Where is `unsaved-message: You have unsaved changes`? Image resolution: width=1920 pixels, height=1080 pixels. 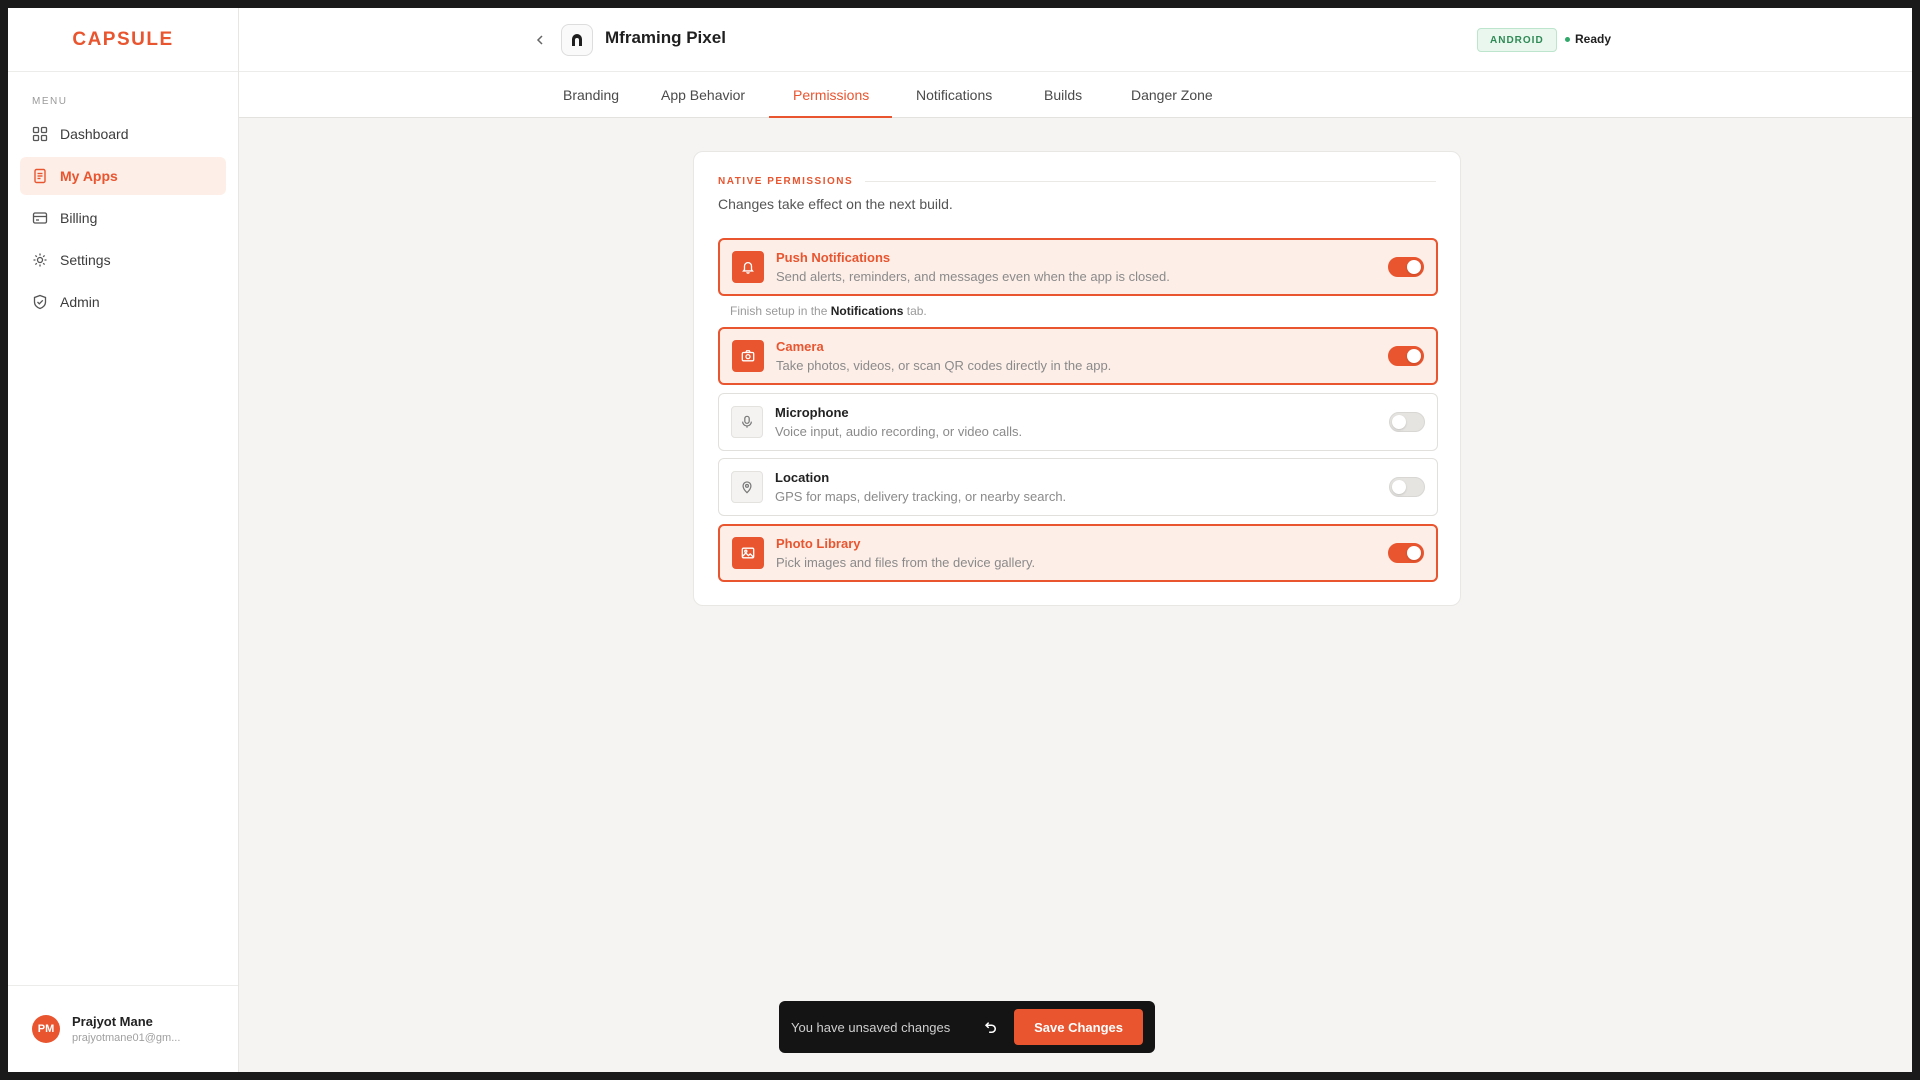 unsaved-message: You have unsaved changes is located at coordinates (871, 1027).